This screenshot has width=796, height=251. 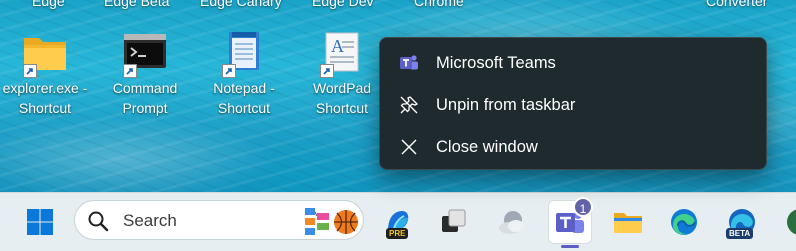 I want to click on menu-item-close-window: Close window, so click(x=573, y=147).